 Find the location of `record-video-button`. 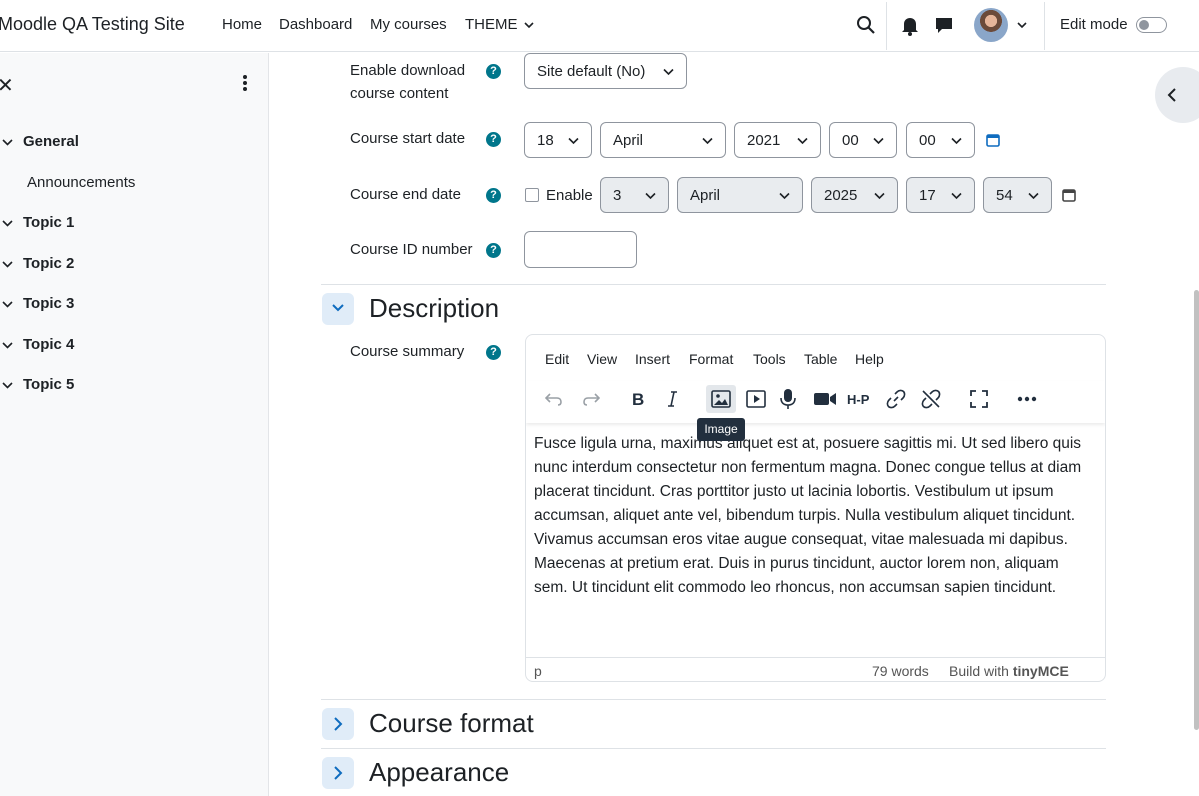

record-video-button is located at coordinates (825, 399).